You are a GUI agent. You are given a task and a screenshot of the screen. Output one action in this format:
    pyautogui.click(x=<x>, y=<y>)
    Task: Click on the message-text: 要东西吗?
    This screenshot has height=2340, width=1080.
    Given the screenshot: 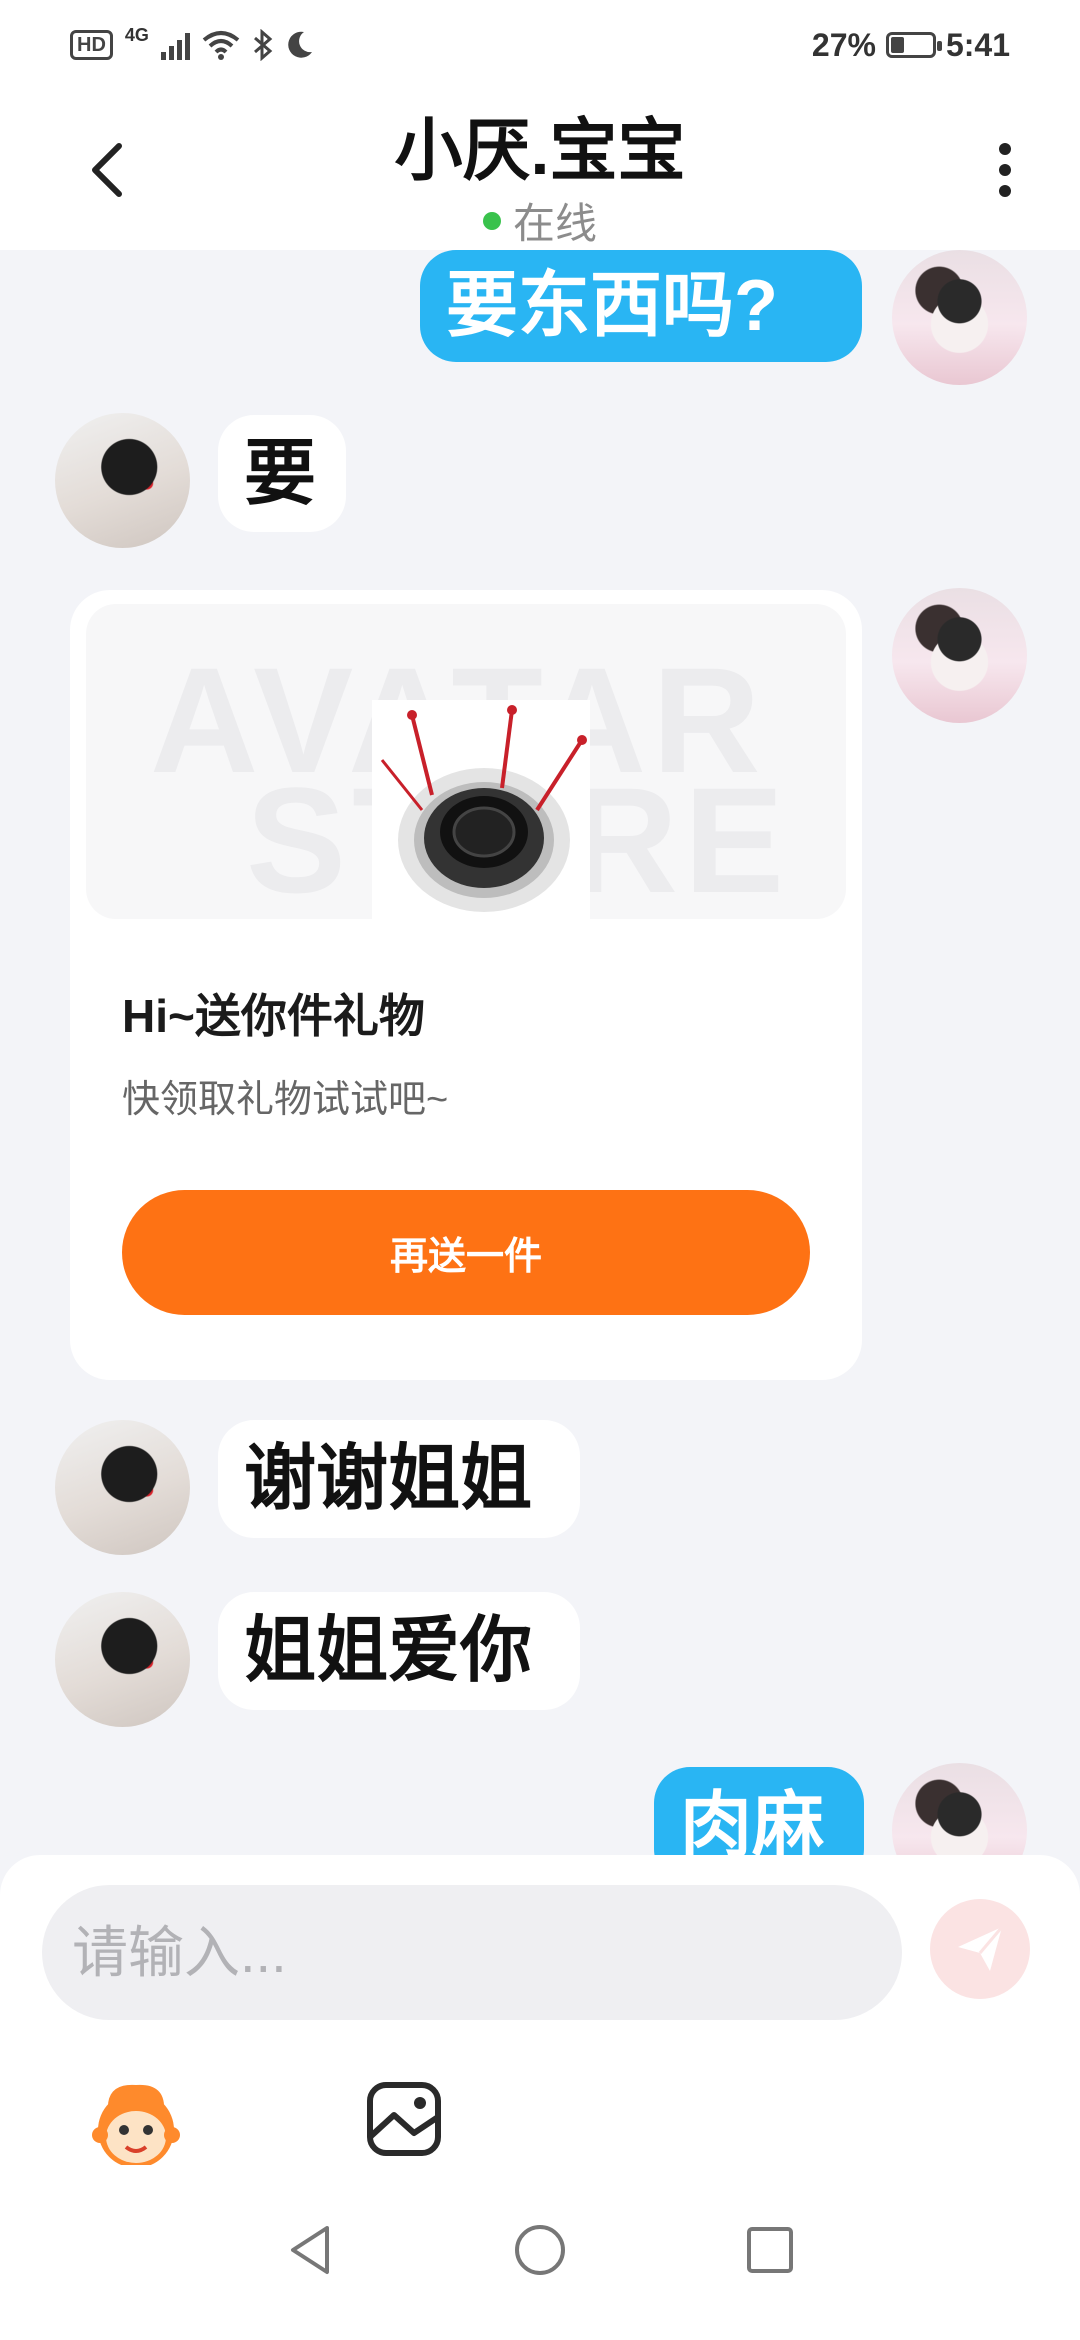 What is the action you would take?
    pyautogui.click(x=612, y=306)
    